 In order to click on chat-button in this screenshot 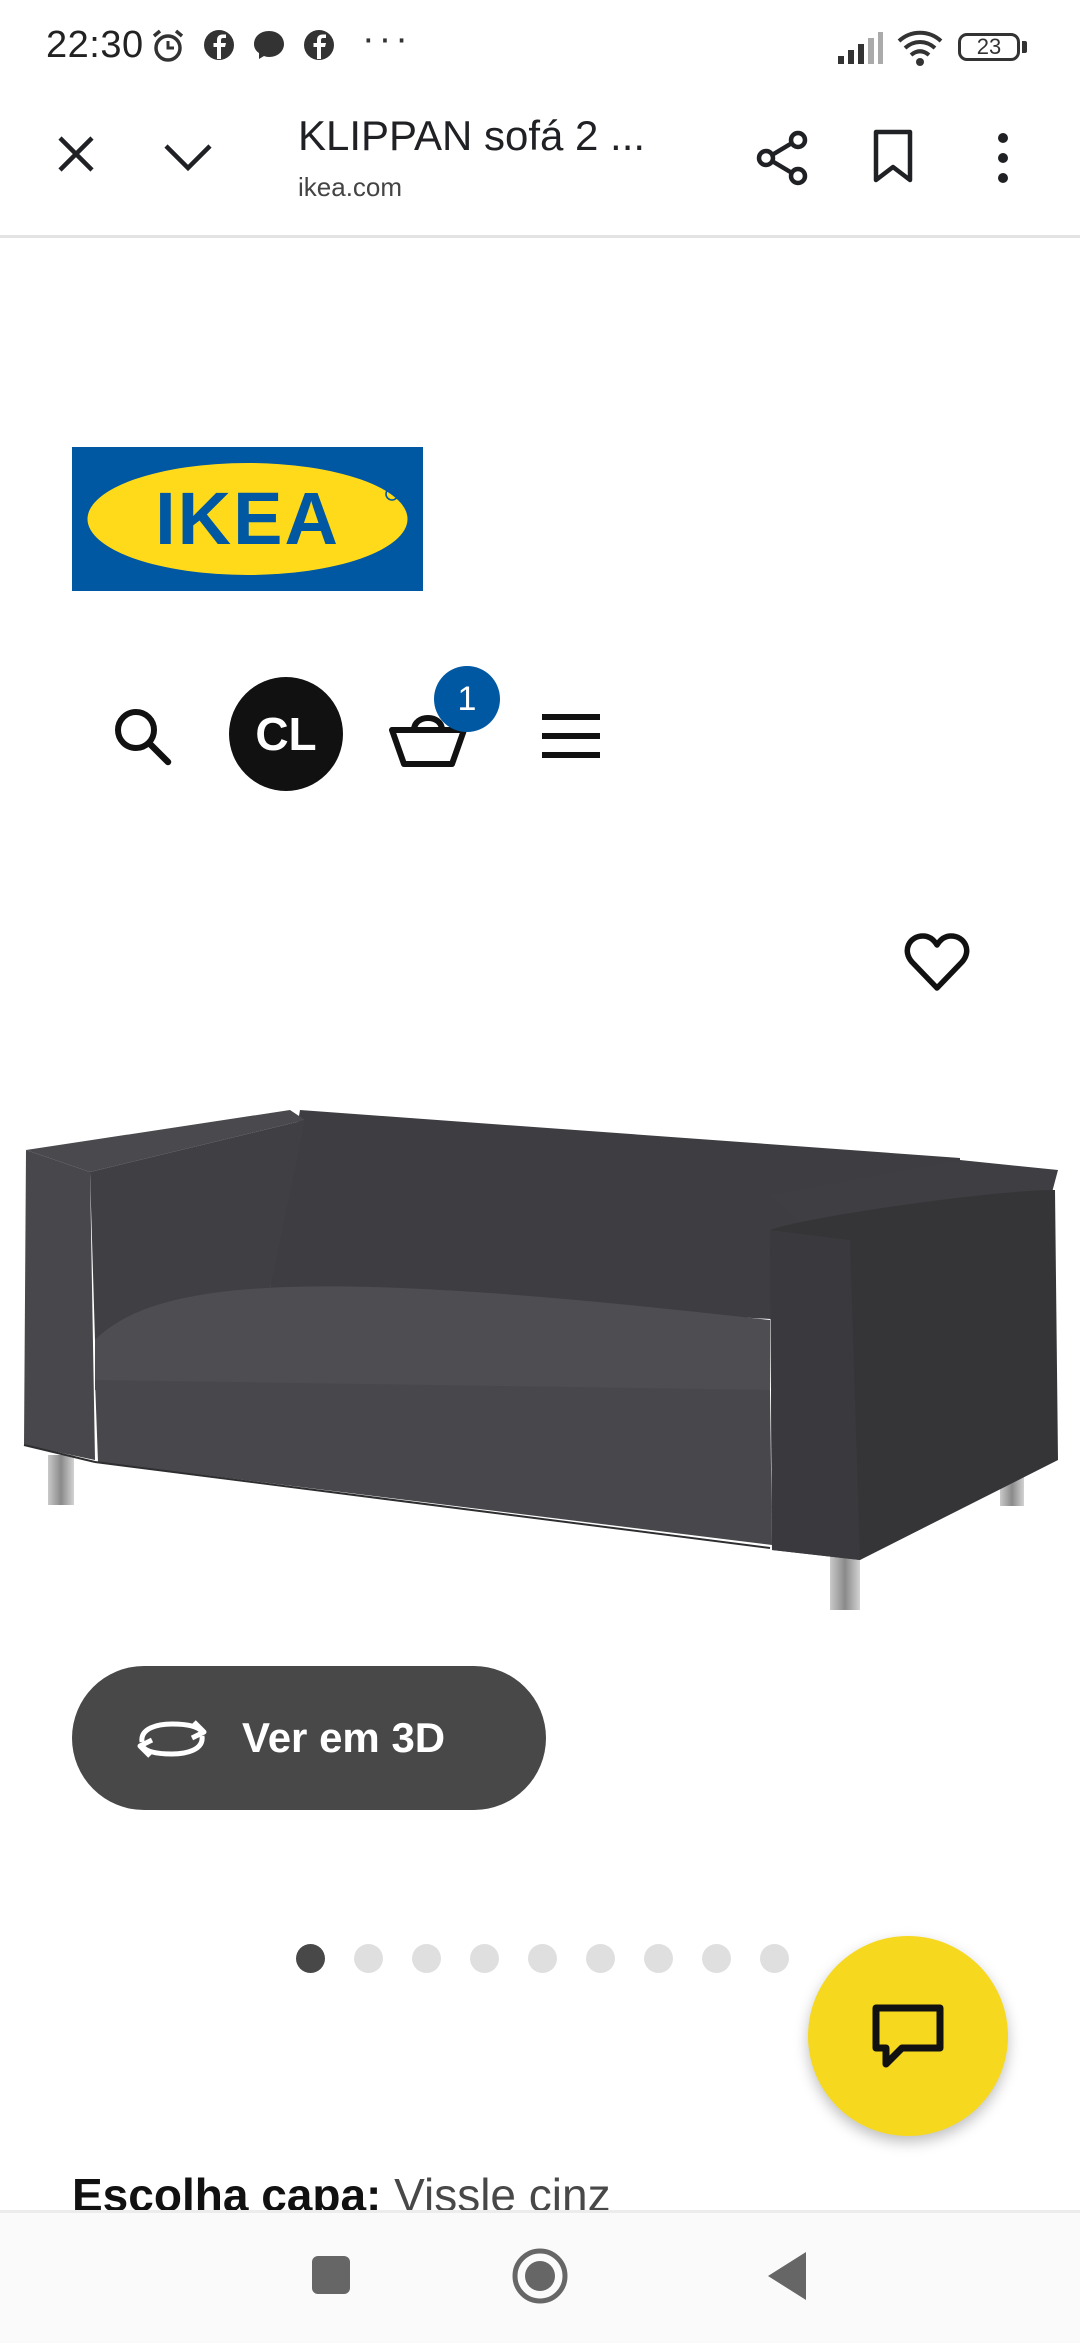, I will do `click(908, 2036)`.